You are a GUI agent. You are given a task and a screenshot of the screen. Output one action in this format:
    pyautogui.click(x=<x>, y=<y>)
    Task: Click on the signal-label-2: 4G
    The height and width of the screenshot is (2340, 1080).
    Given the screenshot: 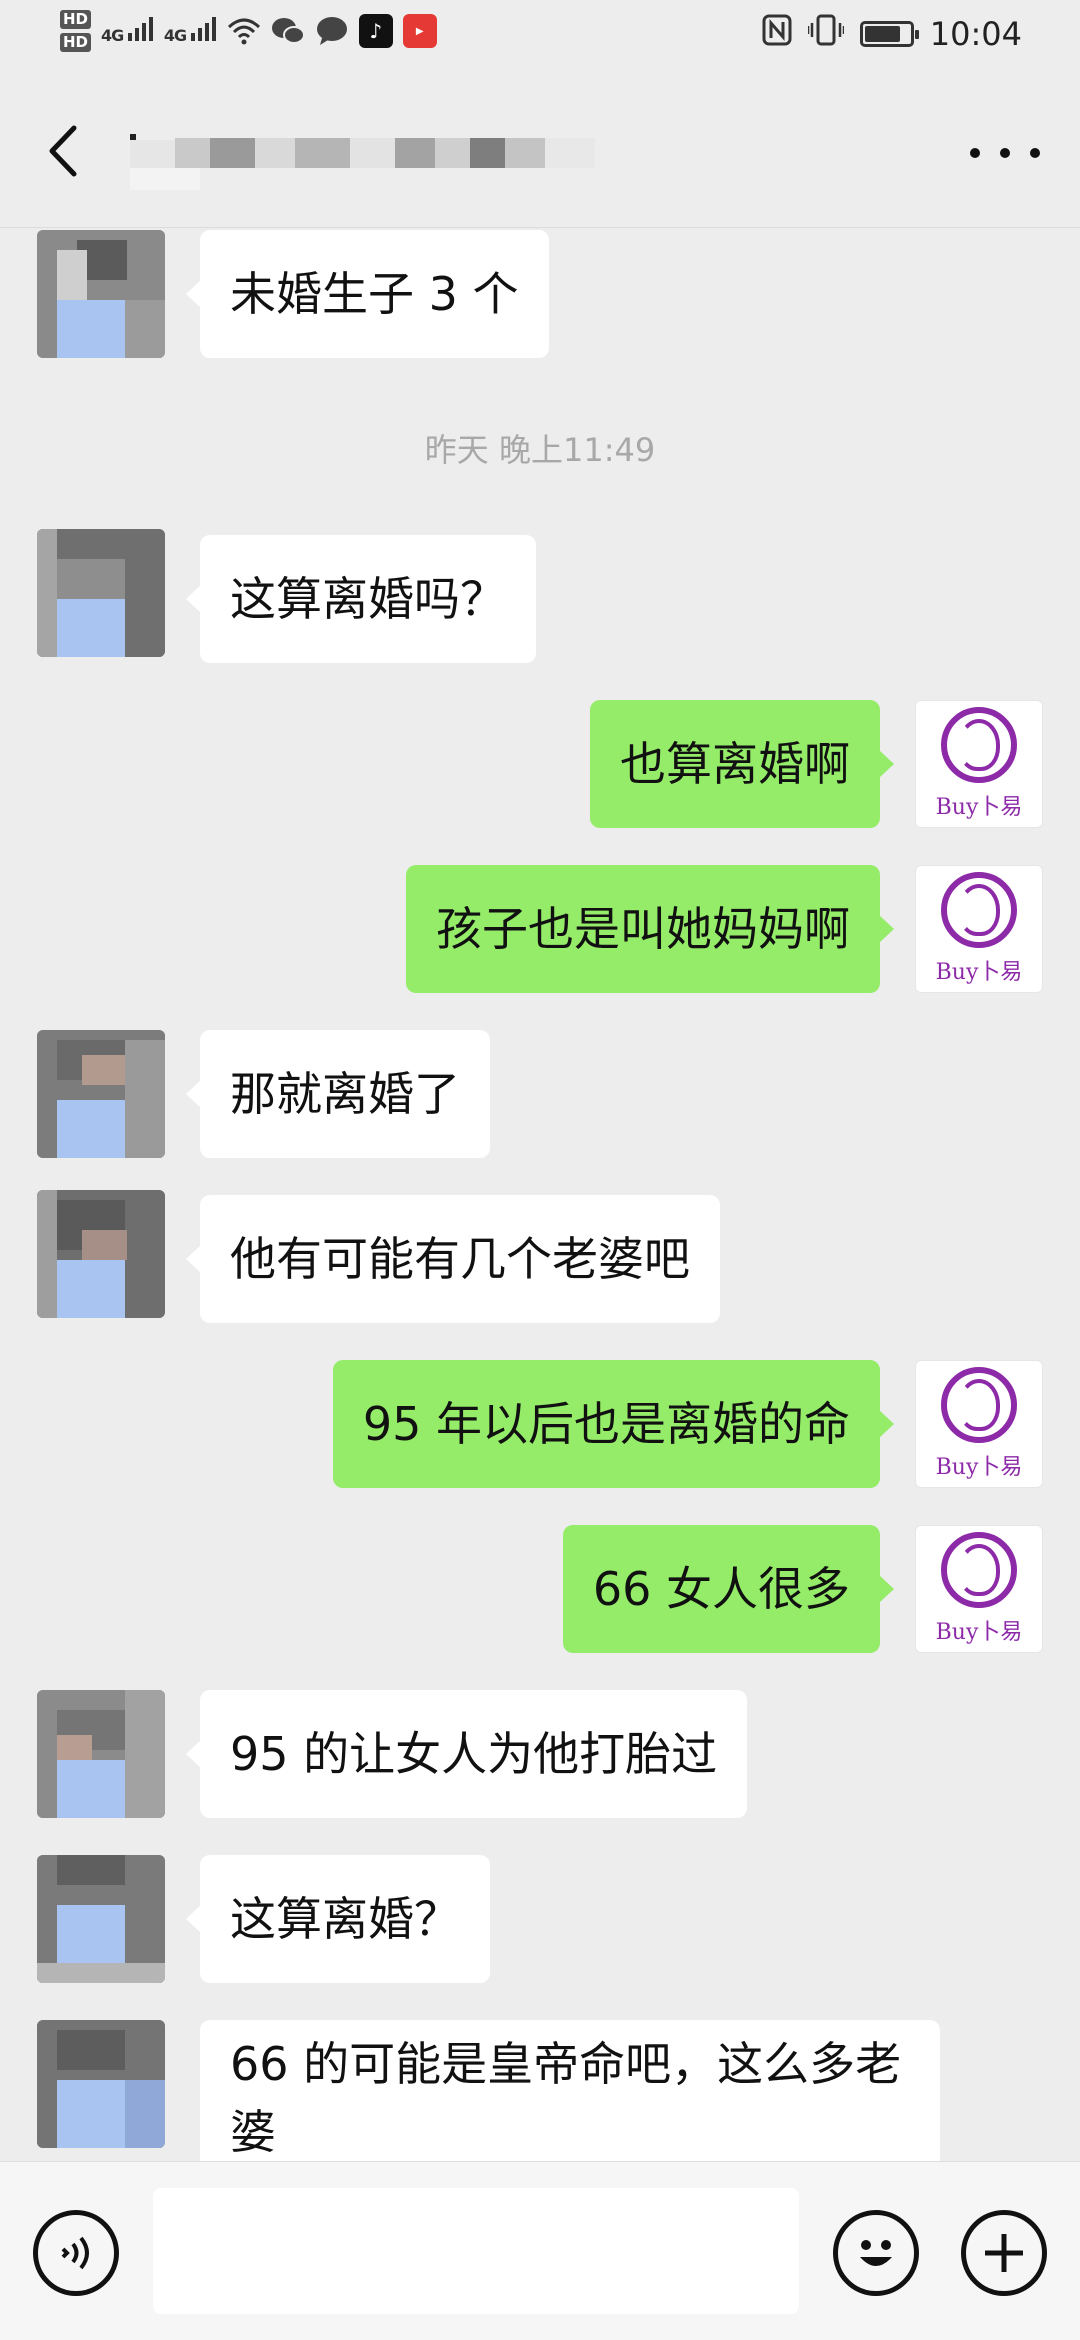 What is the action you would take?
    pyautogui.click(x=175, y=35)
    